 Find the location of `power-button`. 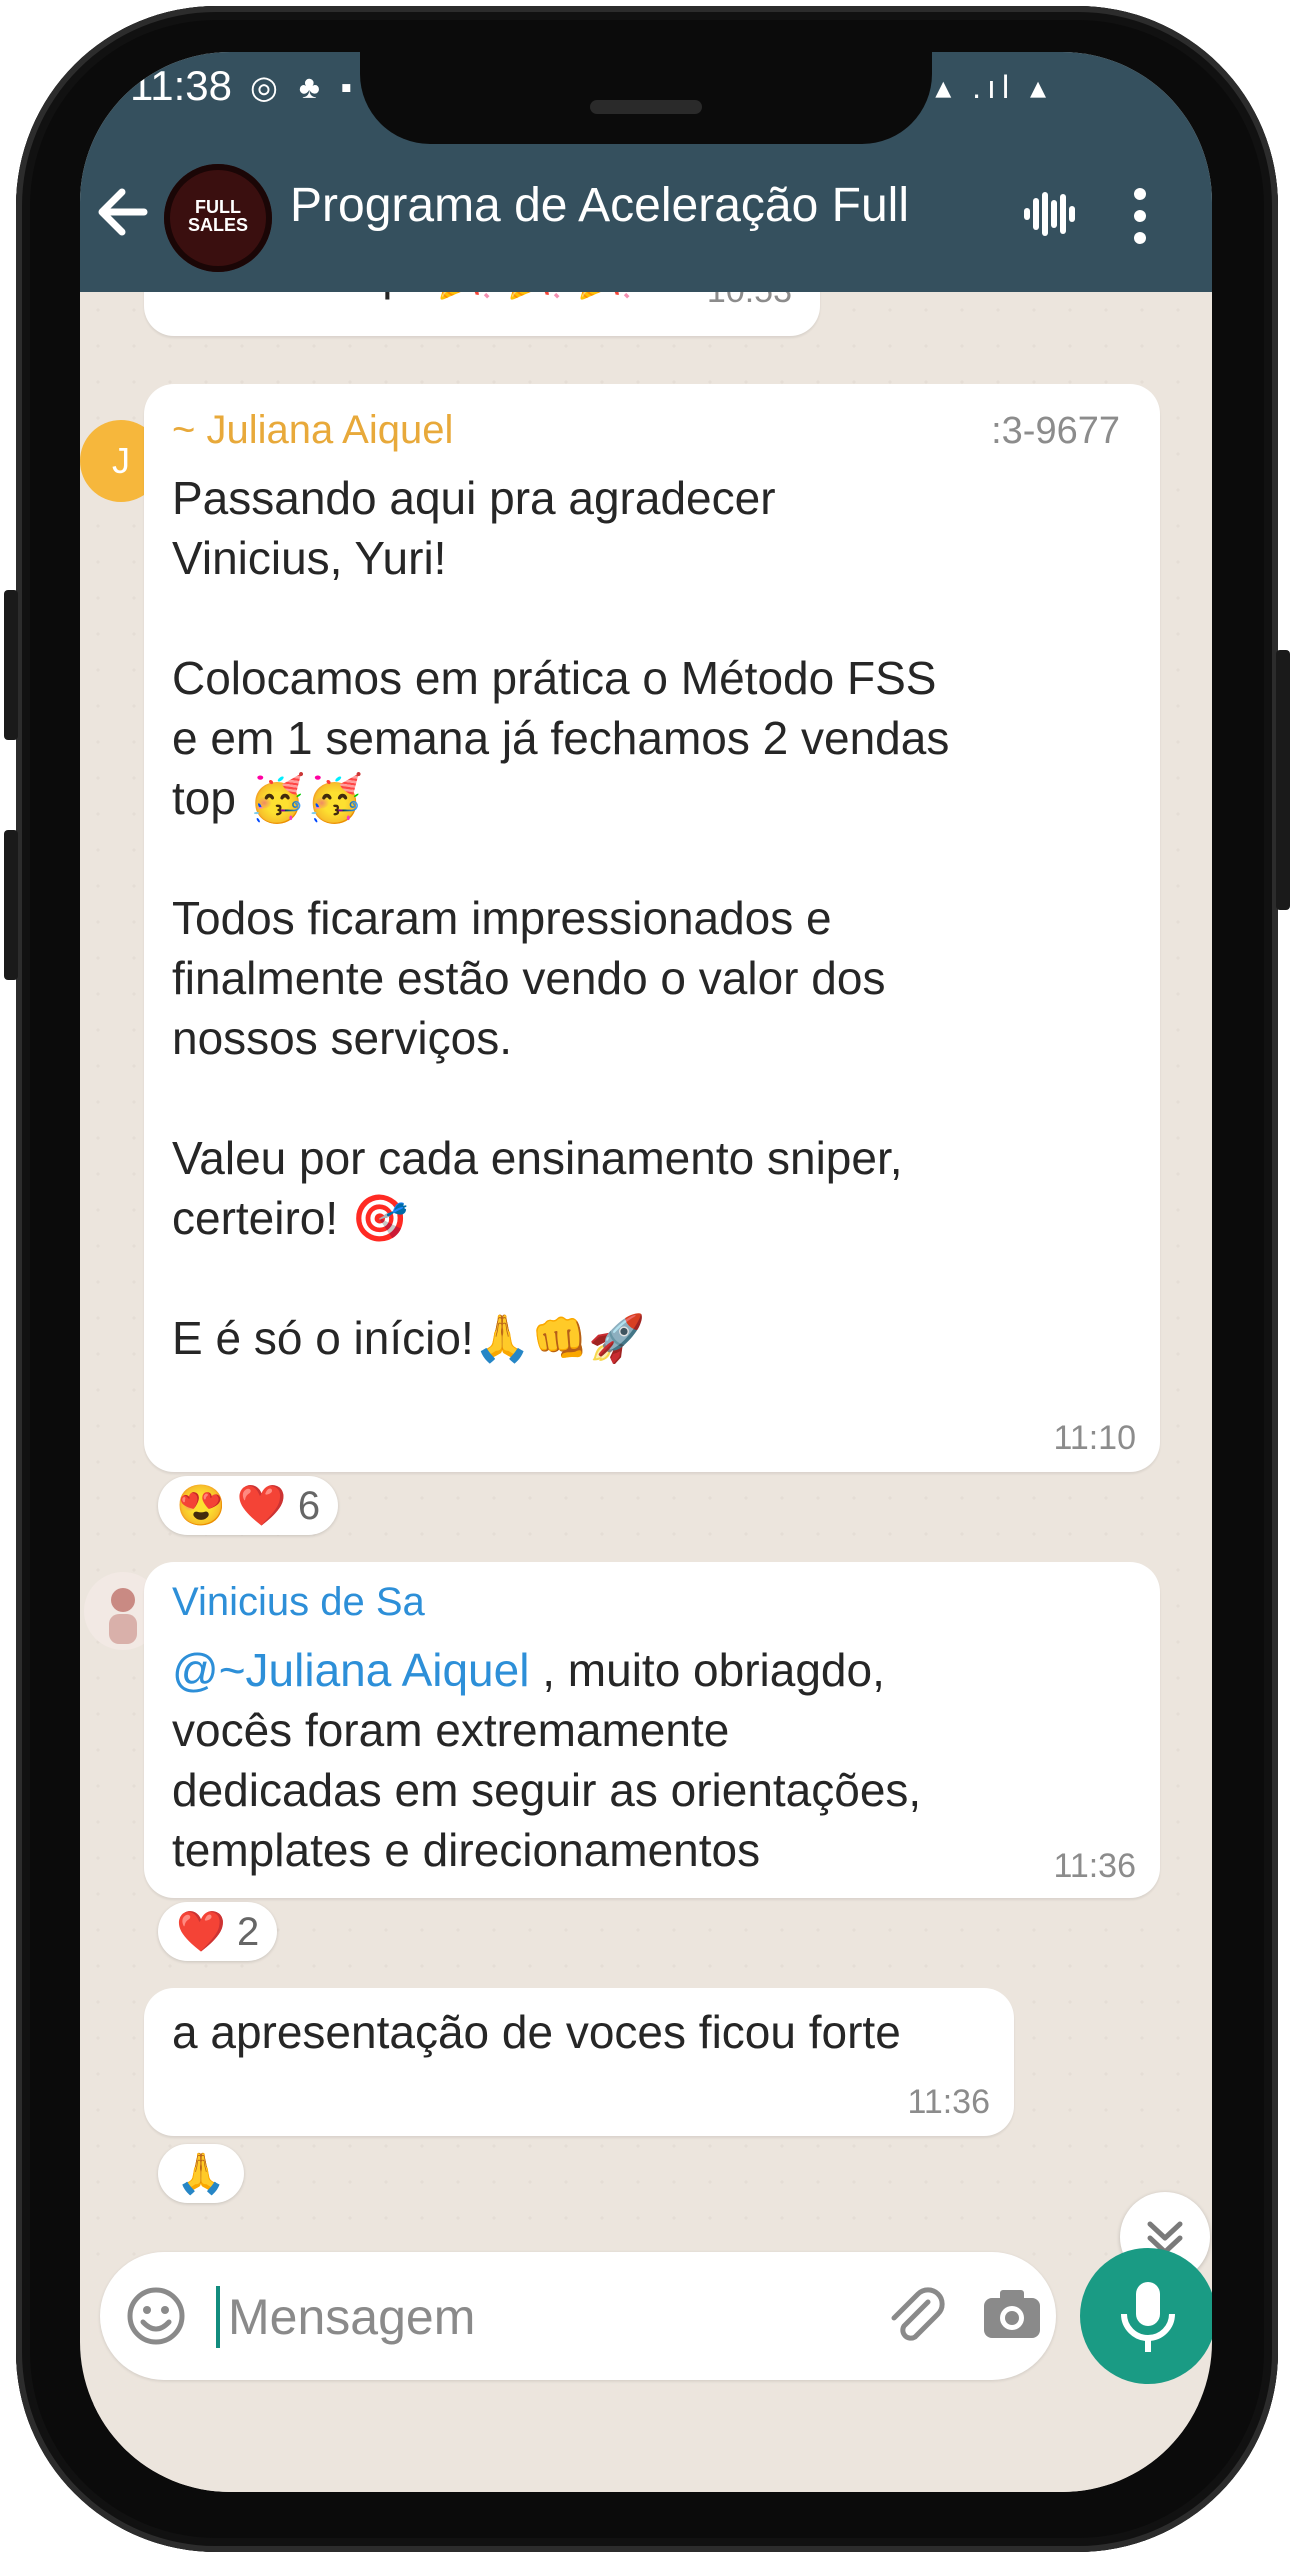

power-button is located at coordinates (1283, 780).